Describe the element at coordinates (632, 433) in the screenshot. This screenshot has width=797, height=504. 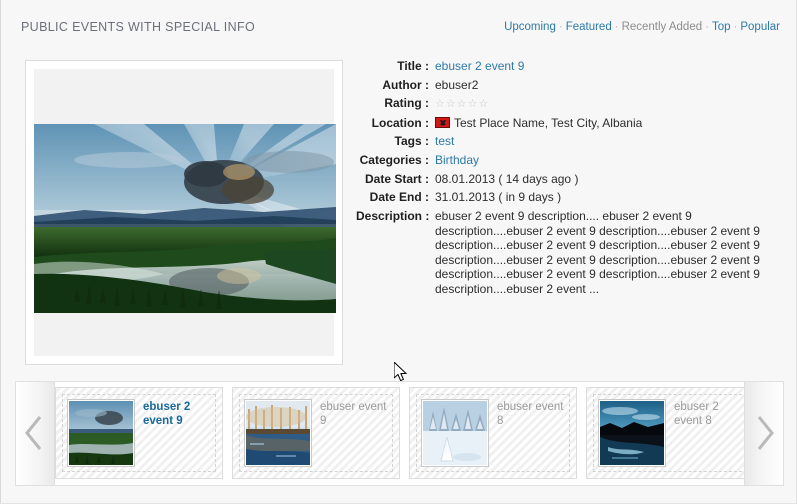
I see `thumbnail-image-night-lake-reflection` at that location.